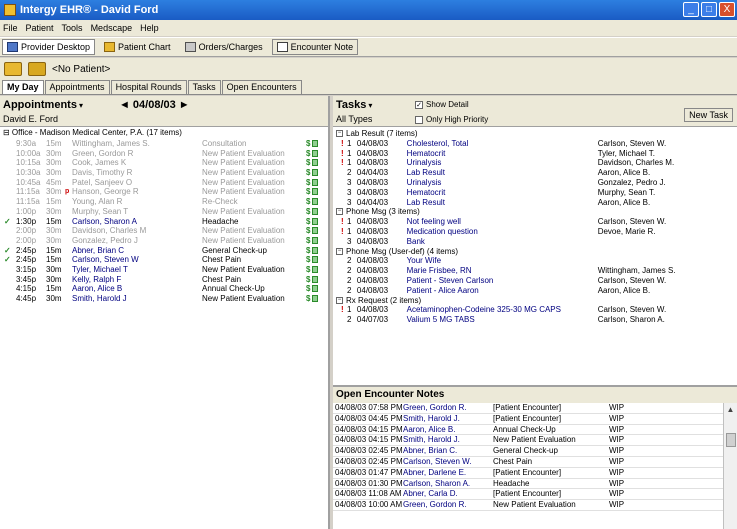 The image size is (737, 529). I want to click on menu-patient: Patient, so click(40, 28).